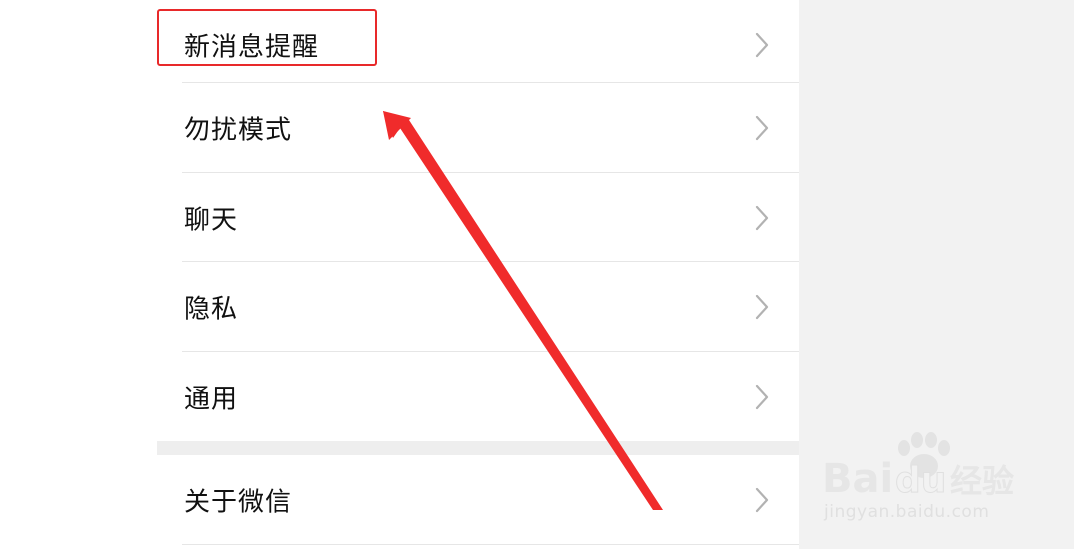 The image size is (1074, 549). I want to click on divider, so click(490, 544).